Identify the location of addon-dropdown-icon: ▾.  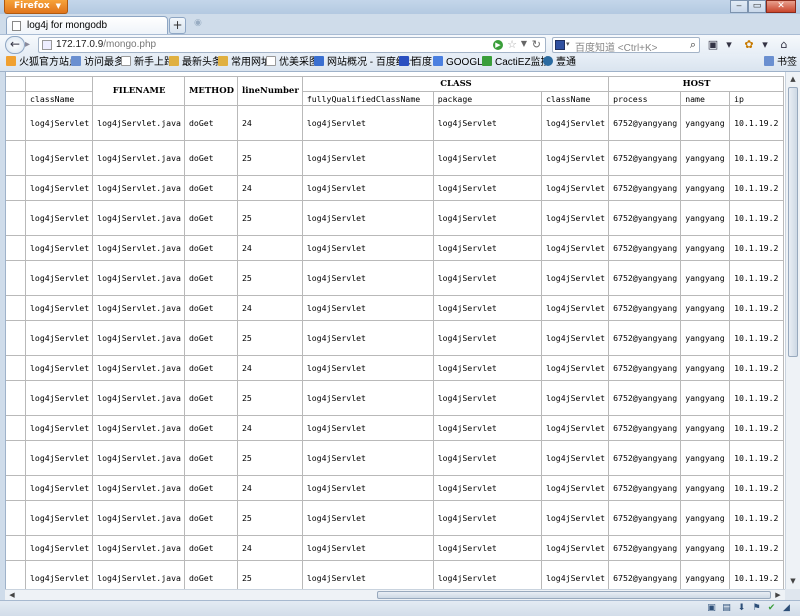
(765, 45).